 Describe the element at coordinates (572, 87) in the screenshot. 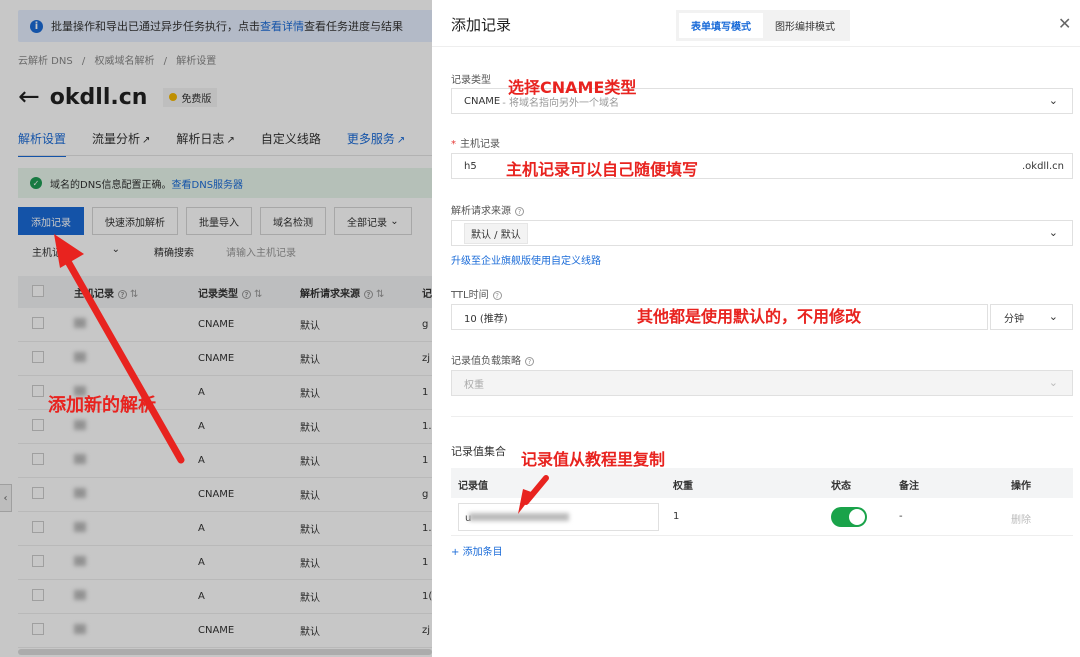

I see `annotation-cname: 选择CNAME类型` at that location.